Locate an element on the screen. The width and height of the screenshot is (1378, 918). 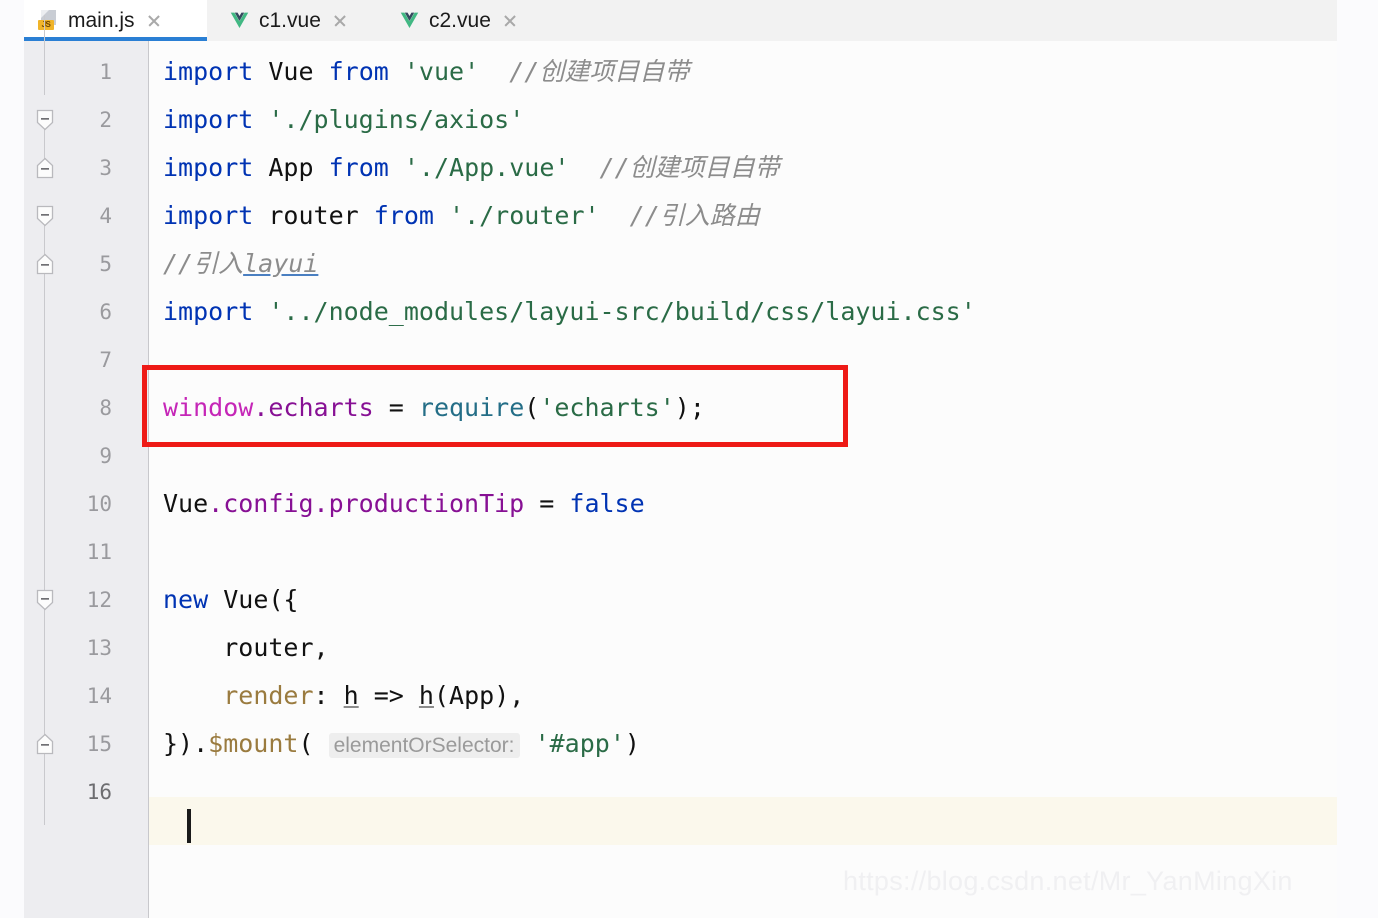
token-field: .config.productionTip is located at coordinates (366, 503).